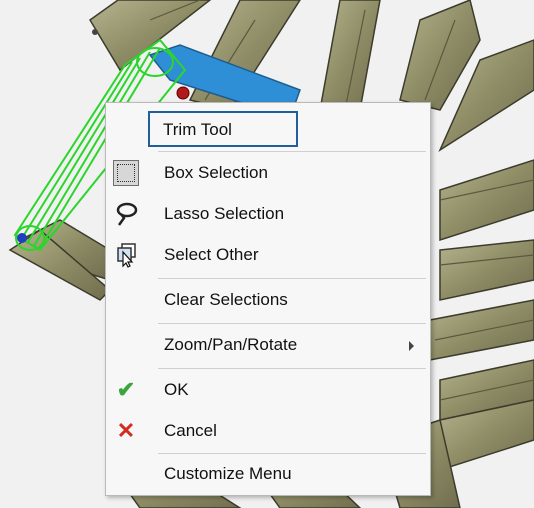 This screenshot has height=508, width=534. I want to click on menu-item-ok: ✔ OK, so click(268, 390).